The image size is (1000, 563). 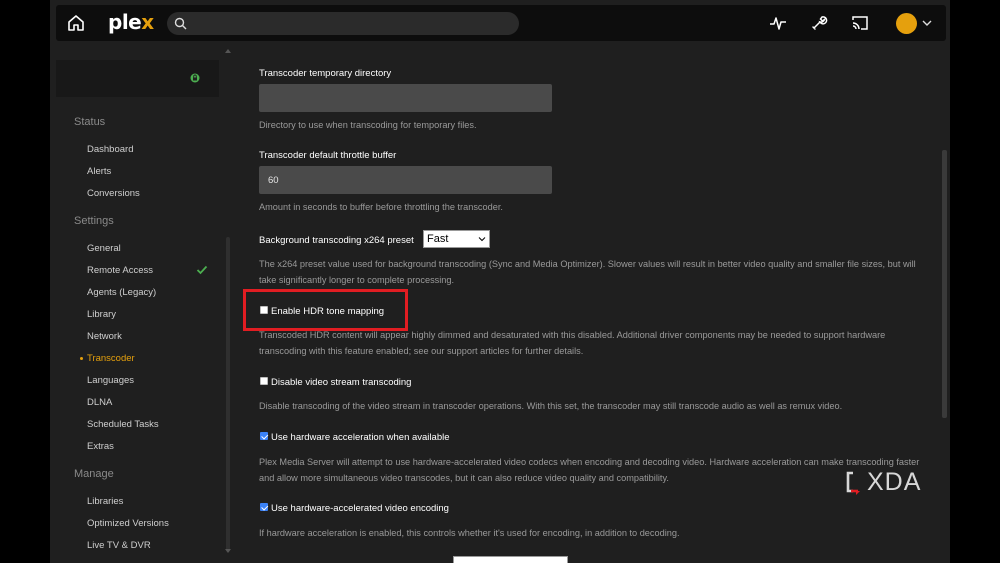 I want to click on partial-select, so click(x=510, y=559).